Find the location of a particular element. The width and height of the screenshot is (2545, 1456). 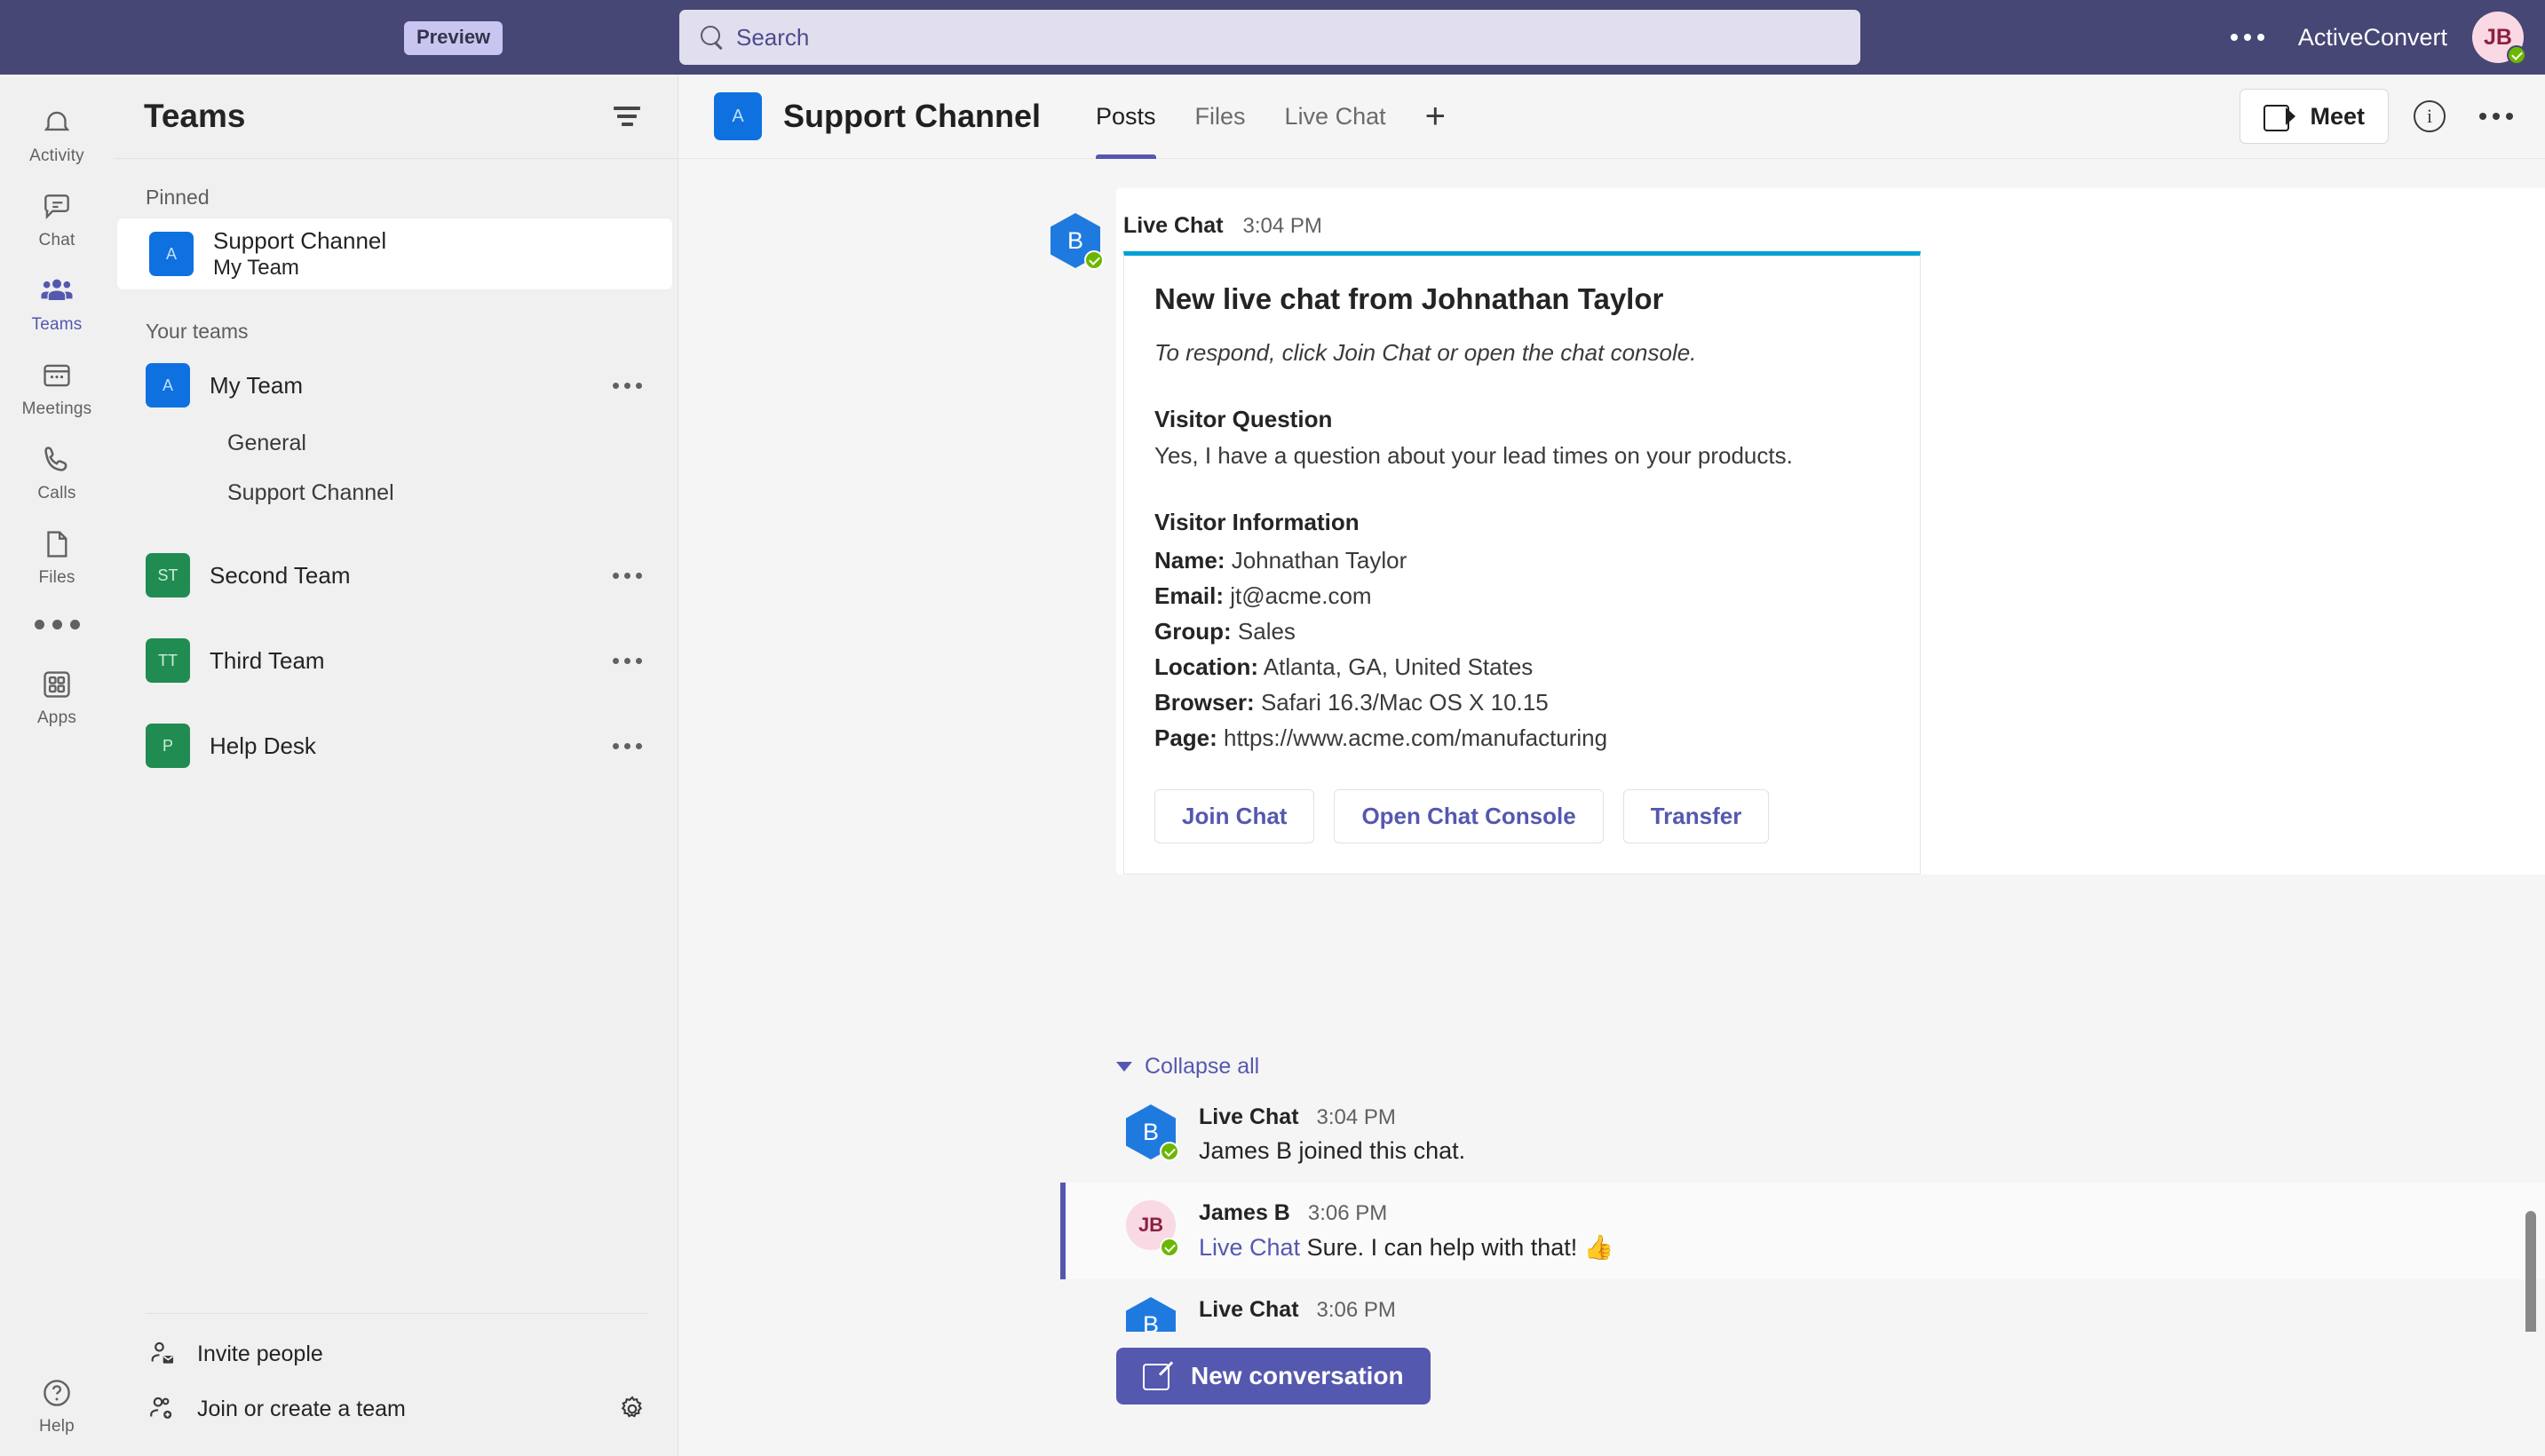

sidebar-item-label: Calls is located at coordinates (56, 493).